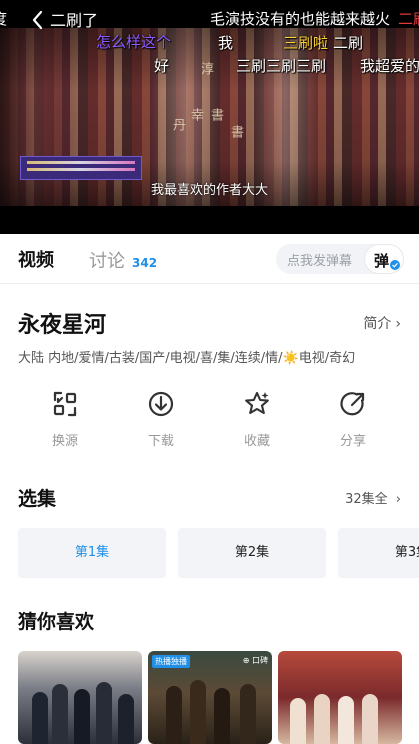  I want to click on danmaku-comment: 三刷啦, so click(306, 43).